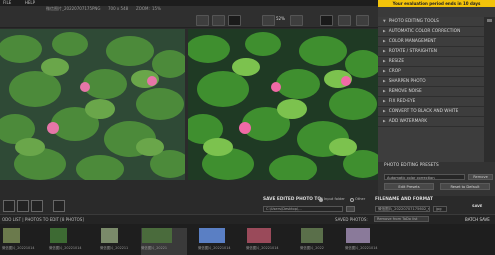 This screenshot has width=495, height=255. I want to click on format-label: PNG, so click(96, 8).